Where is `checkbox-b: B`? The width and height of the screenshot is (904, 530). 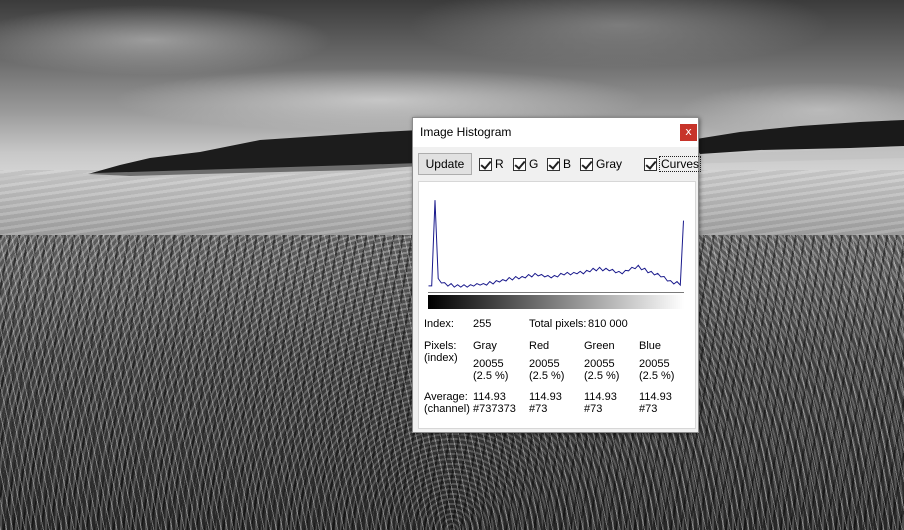 checkbox-b: B is located at coordinates (559, 164).